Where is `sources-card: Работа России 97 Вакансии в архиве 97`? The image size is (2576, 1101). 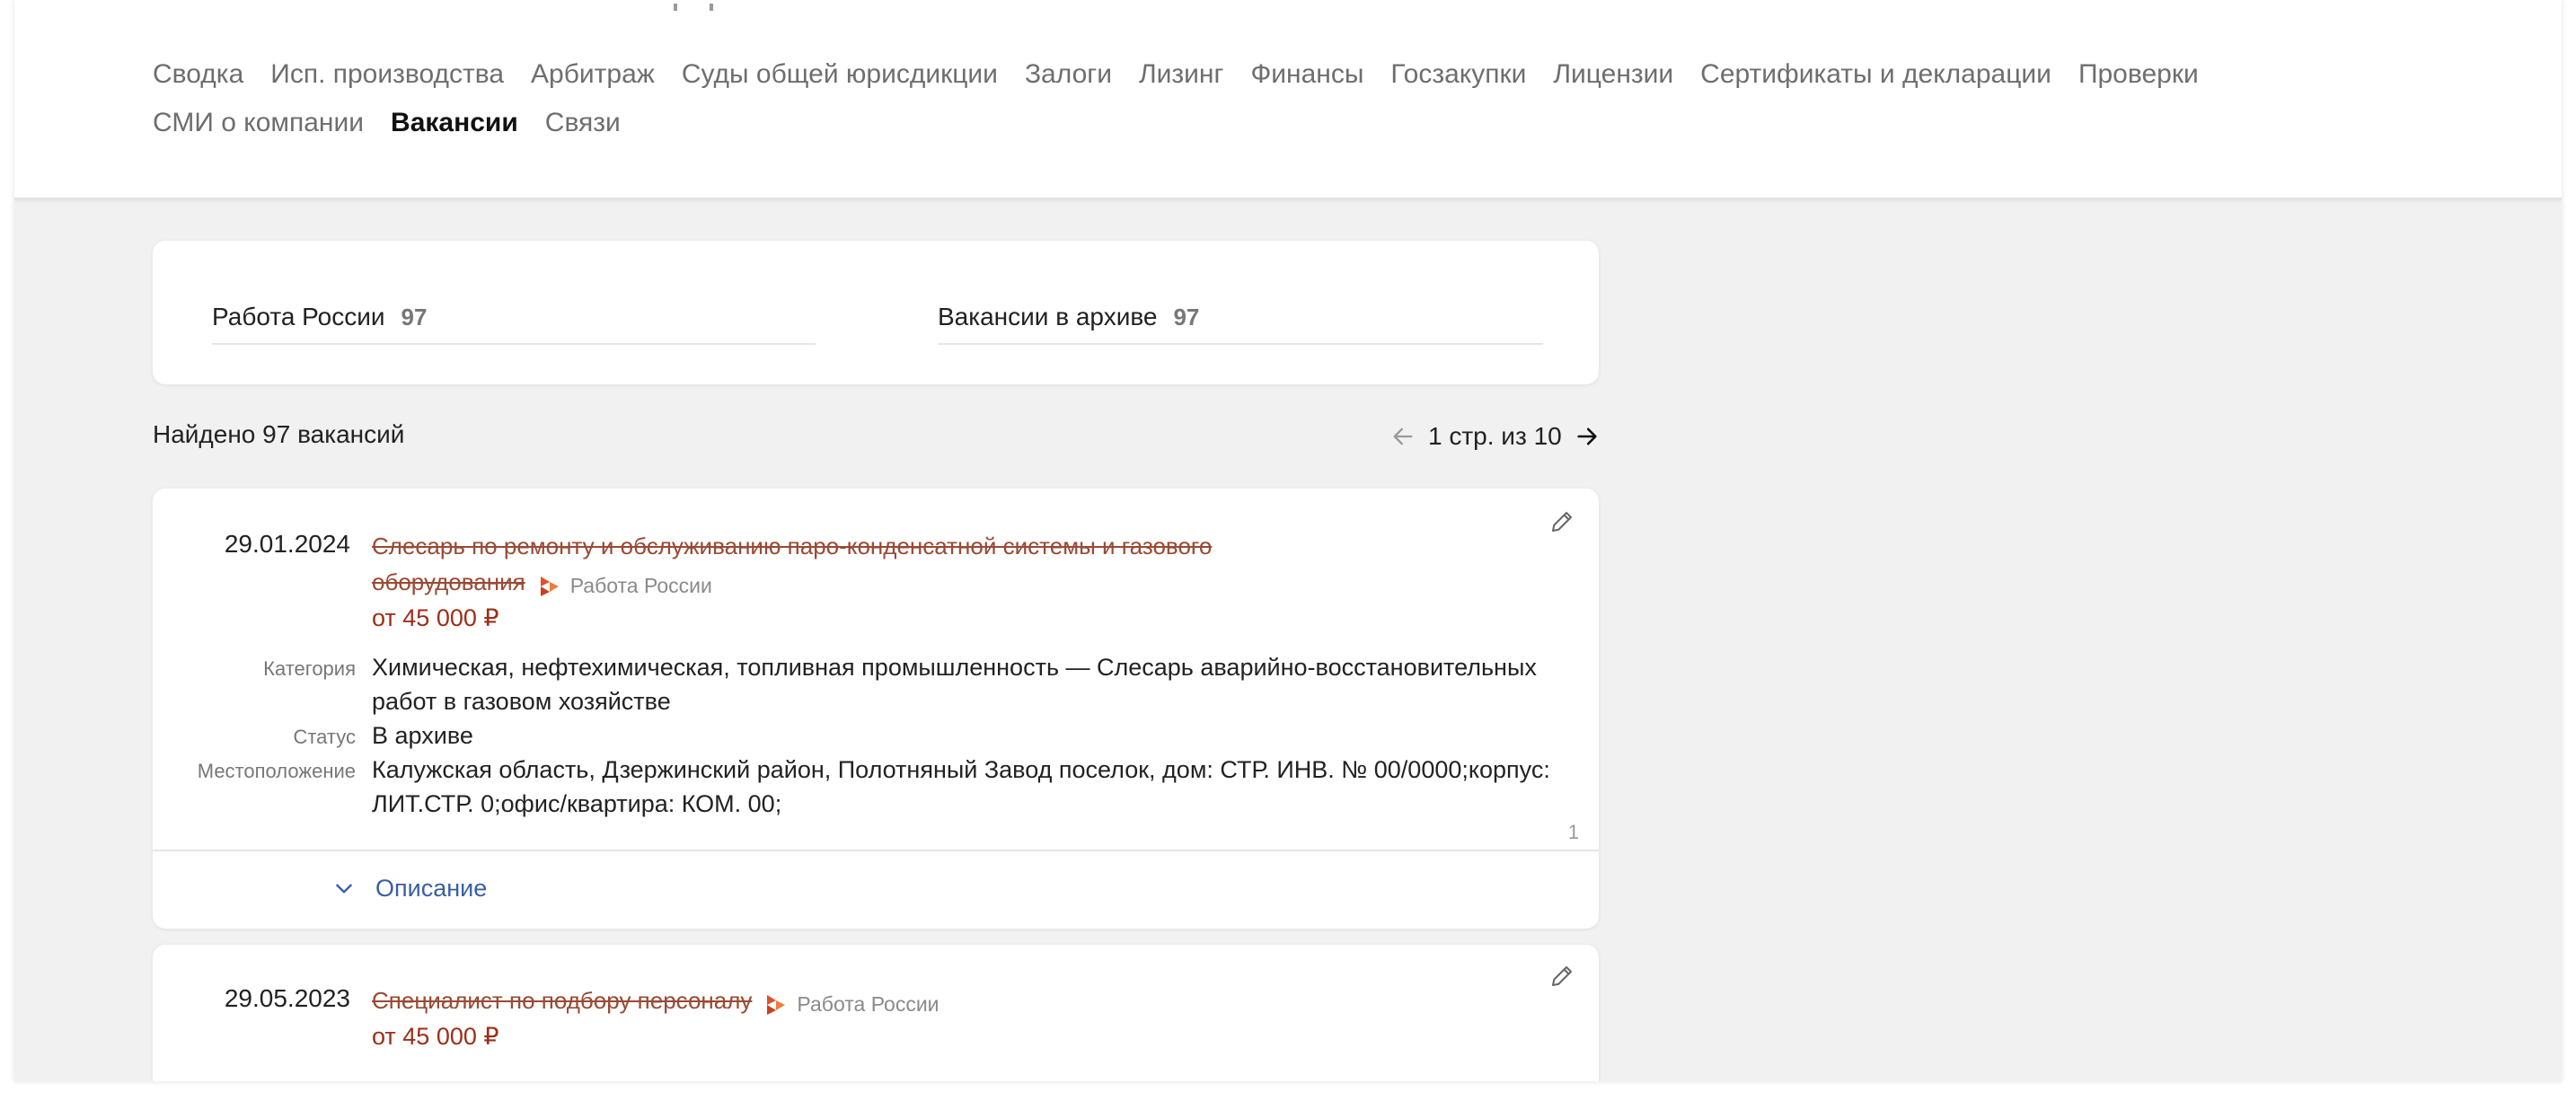
sources-card: Работа России 97 Вакансии в архиве 97 is located at coordinates (876, 312).